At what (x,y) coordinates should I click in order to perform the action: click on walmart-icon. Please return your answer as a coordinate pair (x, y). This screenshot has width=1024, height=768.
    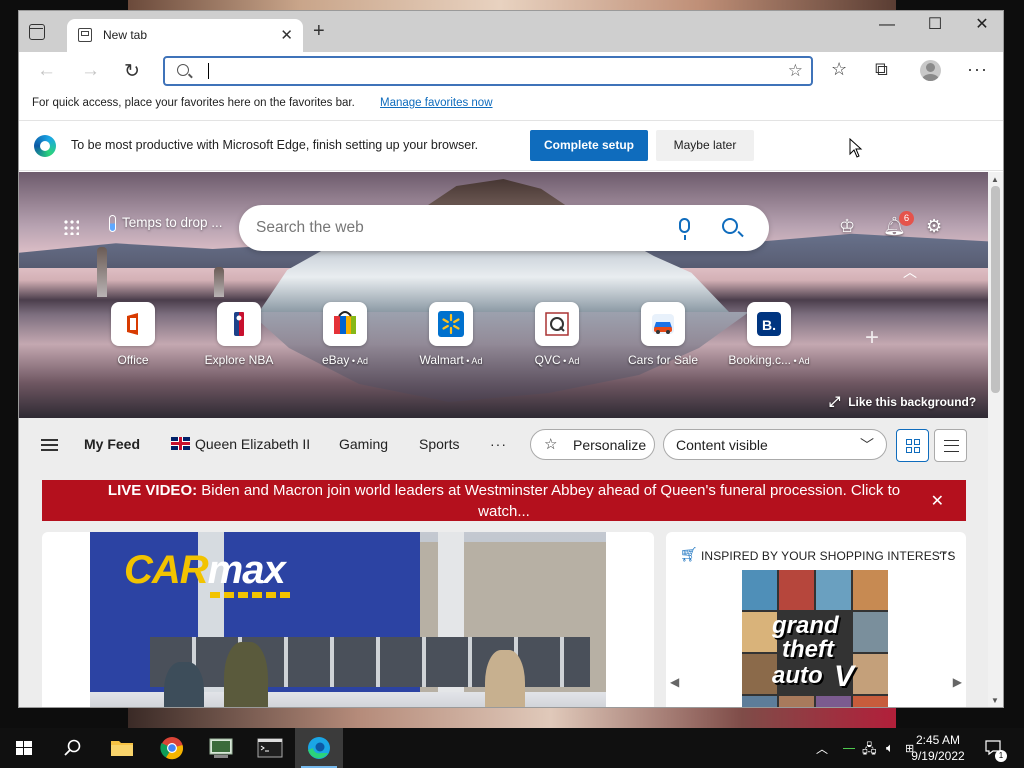
    Looking at the image, I should click on (451, 324).